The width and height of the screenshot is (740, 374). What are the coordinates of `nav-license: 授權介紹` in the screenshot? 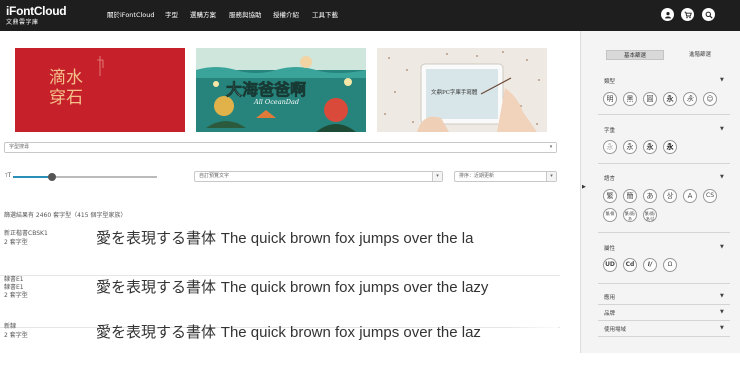 It's located at (286, 14).